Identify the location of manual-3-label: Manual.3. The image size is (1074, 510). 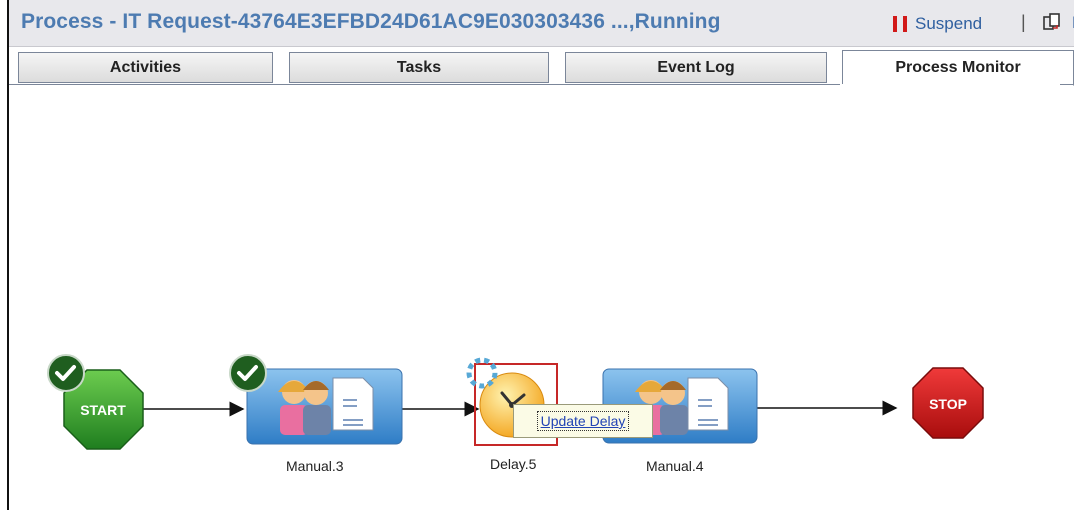
(315, 466).